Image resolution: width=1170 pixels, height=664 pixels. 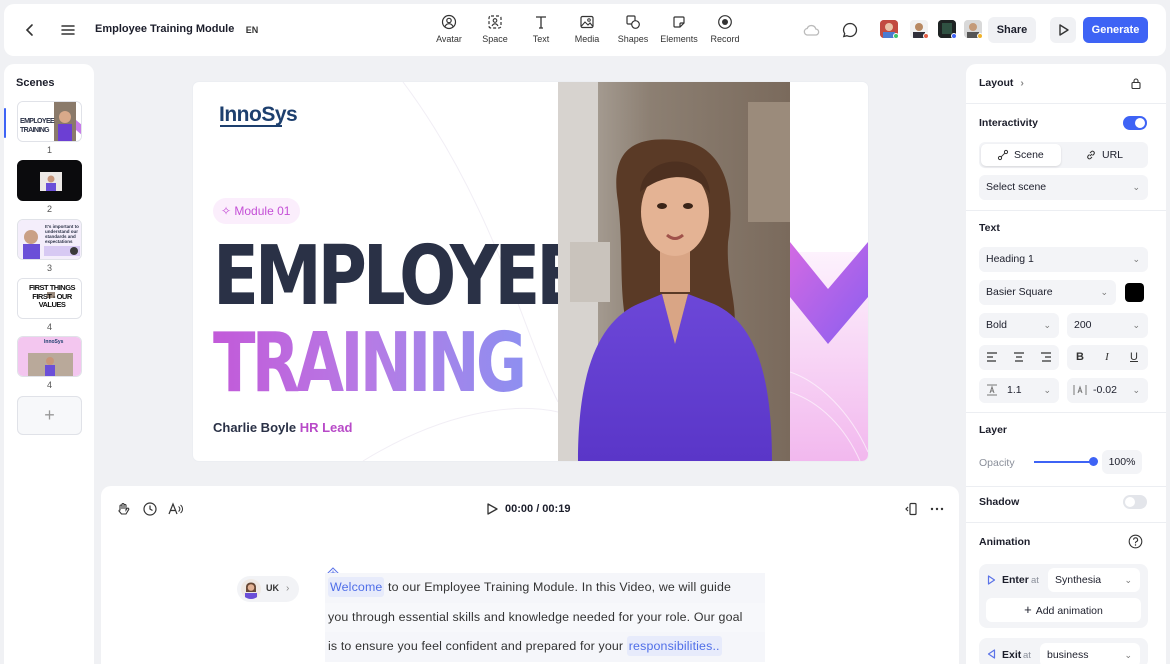 I want to click on language-badge: EN, so click(x=252, y=30).